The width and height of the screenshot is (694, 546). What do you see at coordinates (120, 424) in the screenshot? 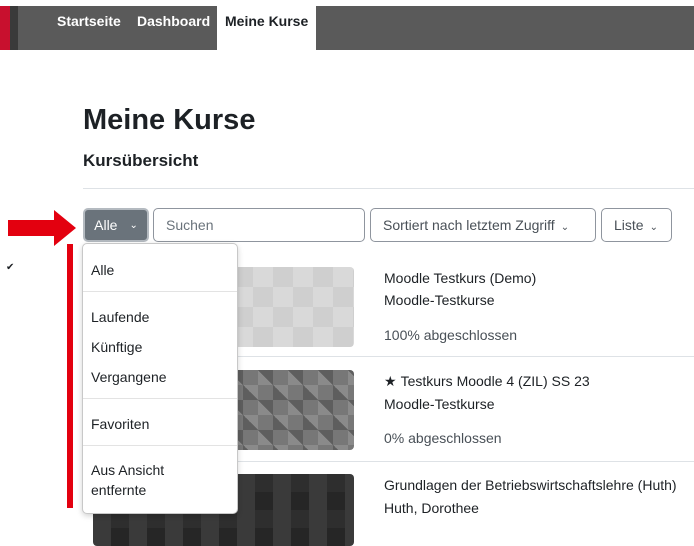
I see `menu-item-favoriten: Favoriten` at bounding box center [120, 424].